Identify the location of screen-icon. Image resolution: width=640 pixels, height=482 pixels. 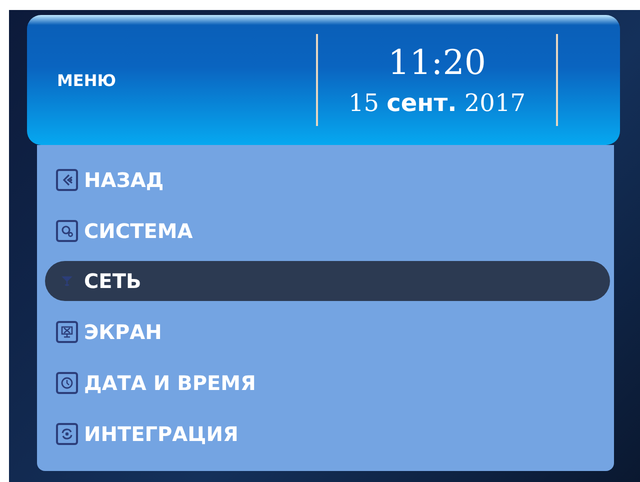
(67, 331).